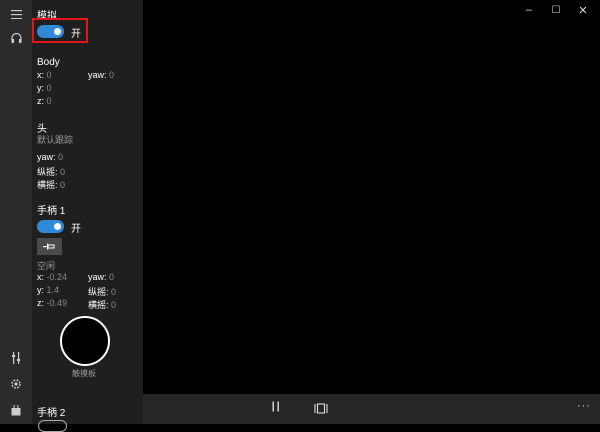 Image resolution: width=600 pixels, height=432 pixels. What do you see at coordinates (63, 185) in the screenshot?
I see `head-roll-value: 0` at bounding box center [63, 185].